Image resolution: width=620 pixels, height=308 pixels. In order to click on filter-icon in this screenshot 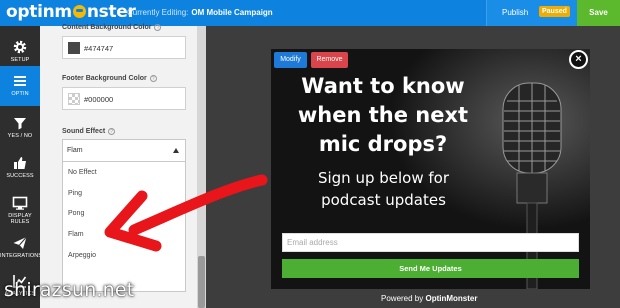, I will do `click(20, 124)`.